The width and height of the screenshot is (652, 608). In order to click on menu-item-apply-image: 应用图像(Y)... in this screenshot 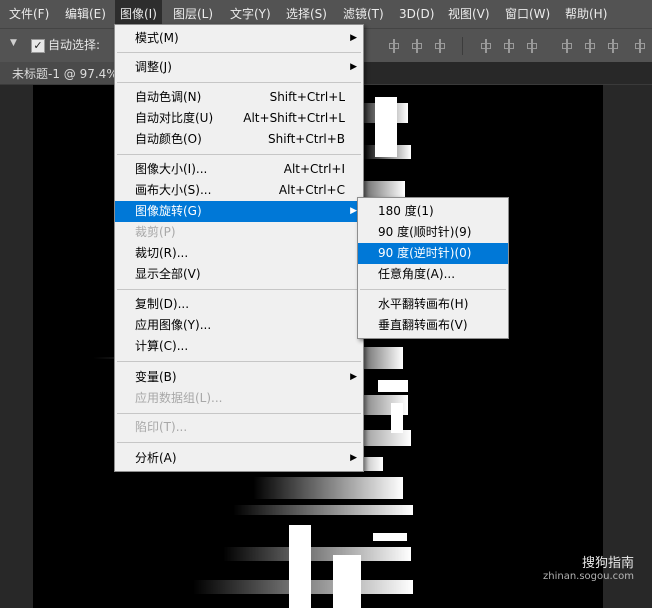, I will do `click(239, 325)`.